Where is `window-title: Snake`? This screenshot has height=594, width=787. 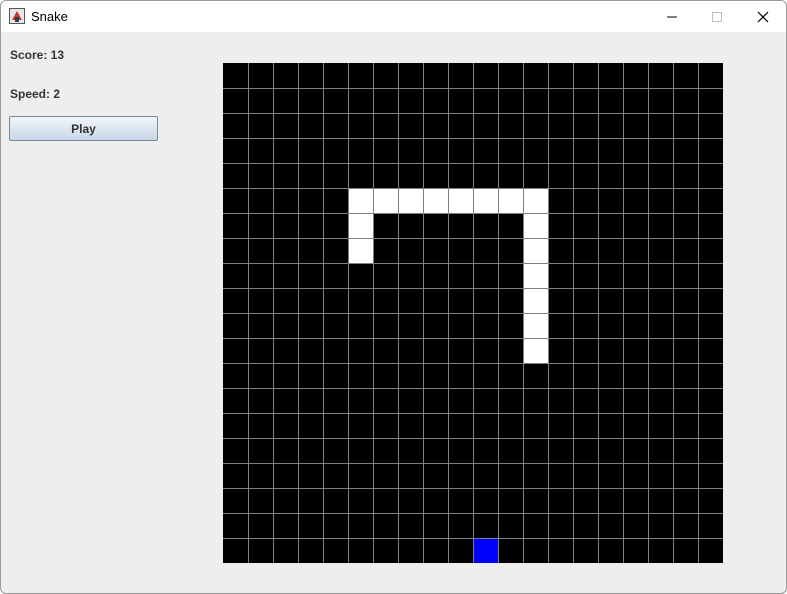 window-title: Snake is located at coordinates (49, 16).